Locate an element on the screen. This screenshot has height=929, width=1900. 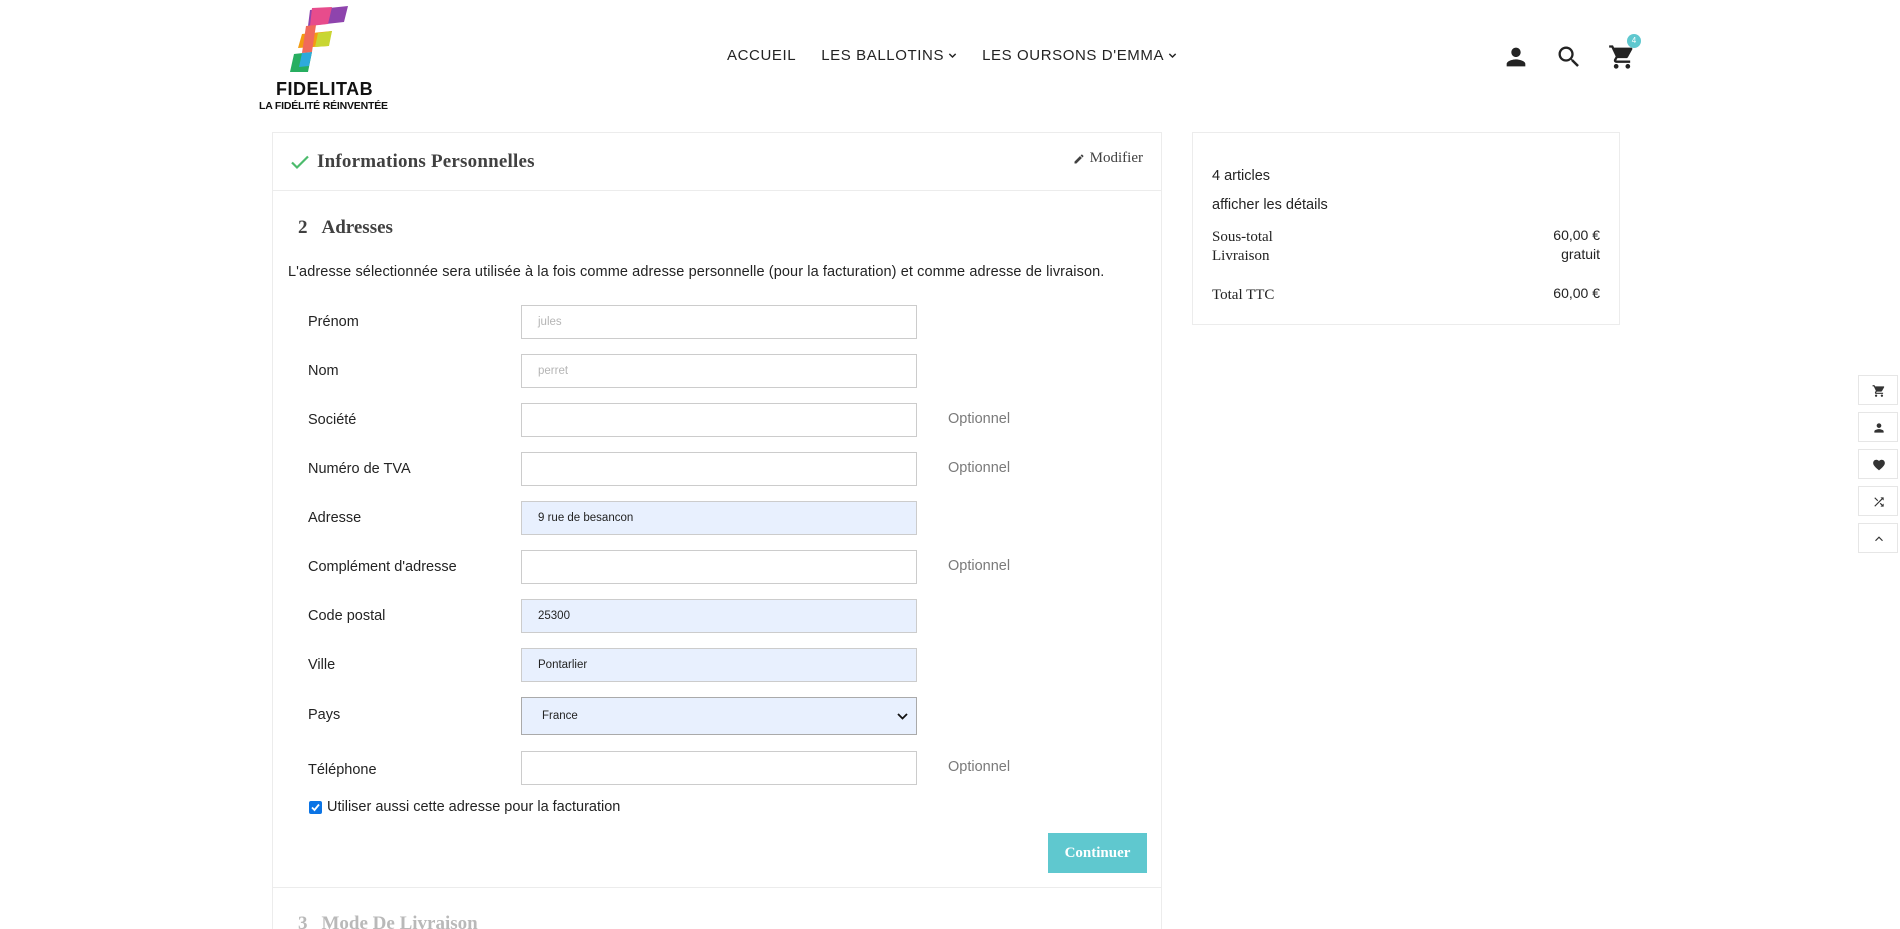
step-delivery-heading: 3 Mode De Livraison is located at coordinates (388, 921).